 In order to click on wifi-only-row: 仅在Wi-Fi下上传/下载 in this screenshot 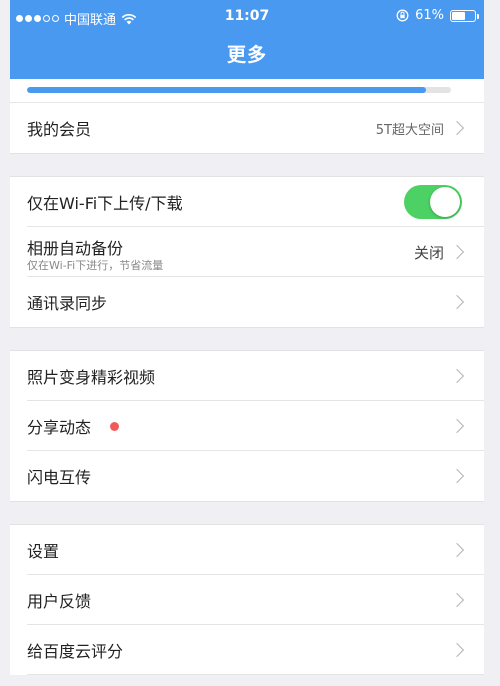, I will do `click(247, 202)`.